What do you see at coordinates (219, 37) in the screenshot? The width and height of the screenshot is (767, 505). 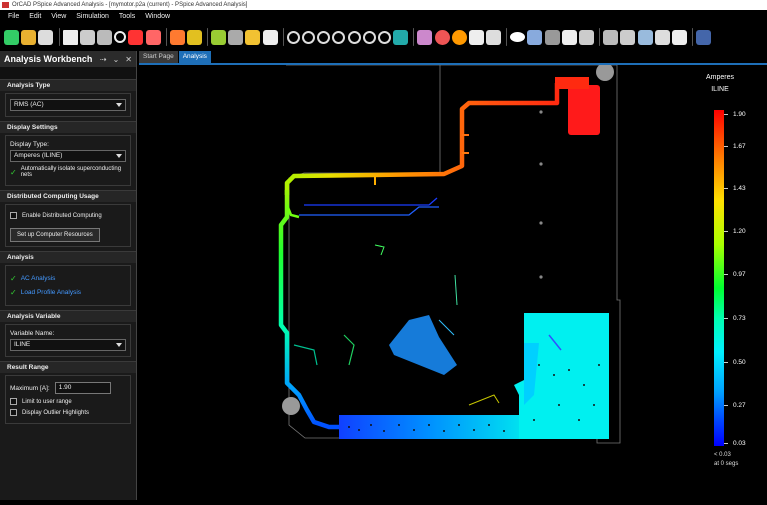 I see `settings-gear-icon` at bounding box center [219, 37].